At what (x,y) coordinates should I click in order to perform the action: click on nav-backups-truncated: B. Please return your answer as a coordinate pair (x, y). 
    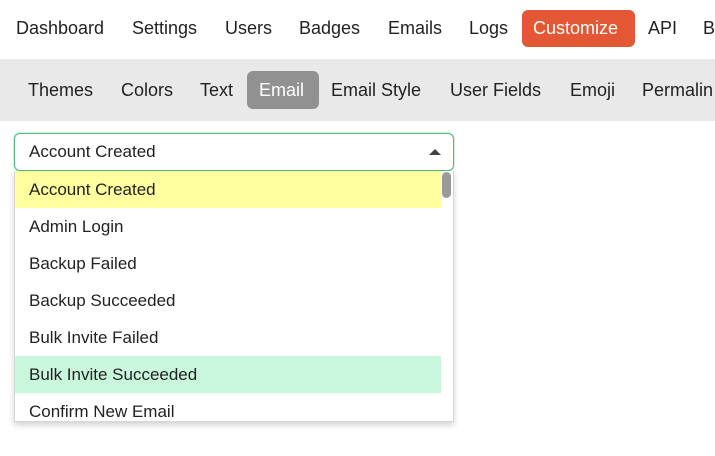
    Looking at the image, I should click on (703, 28).